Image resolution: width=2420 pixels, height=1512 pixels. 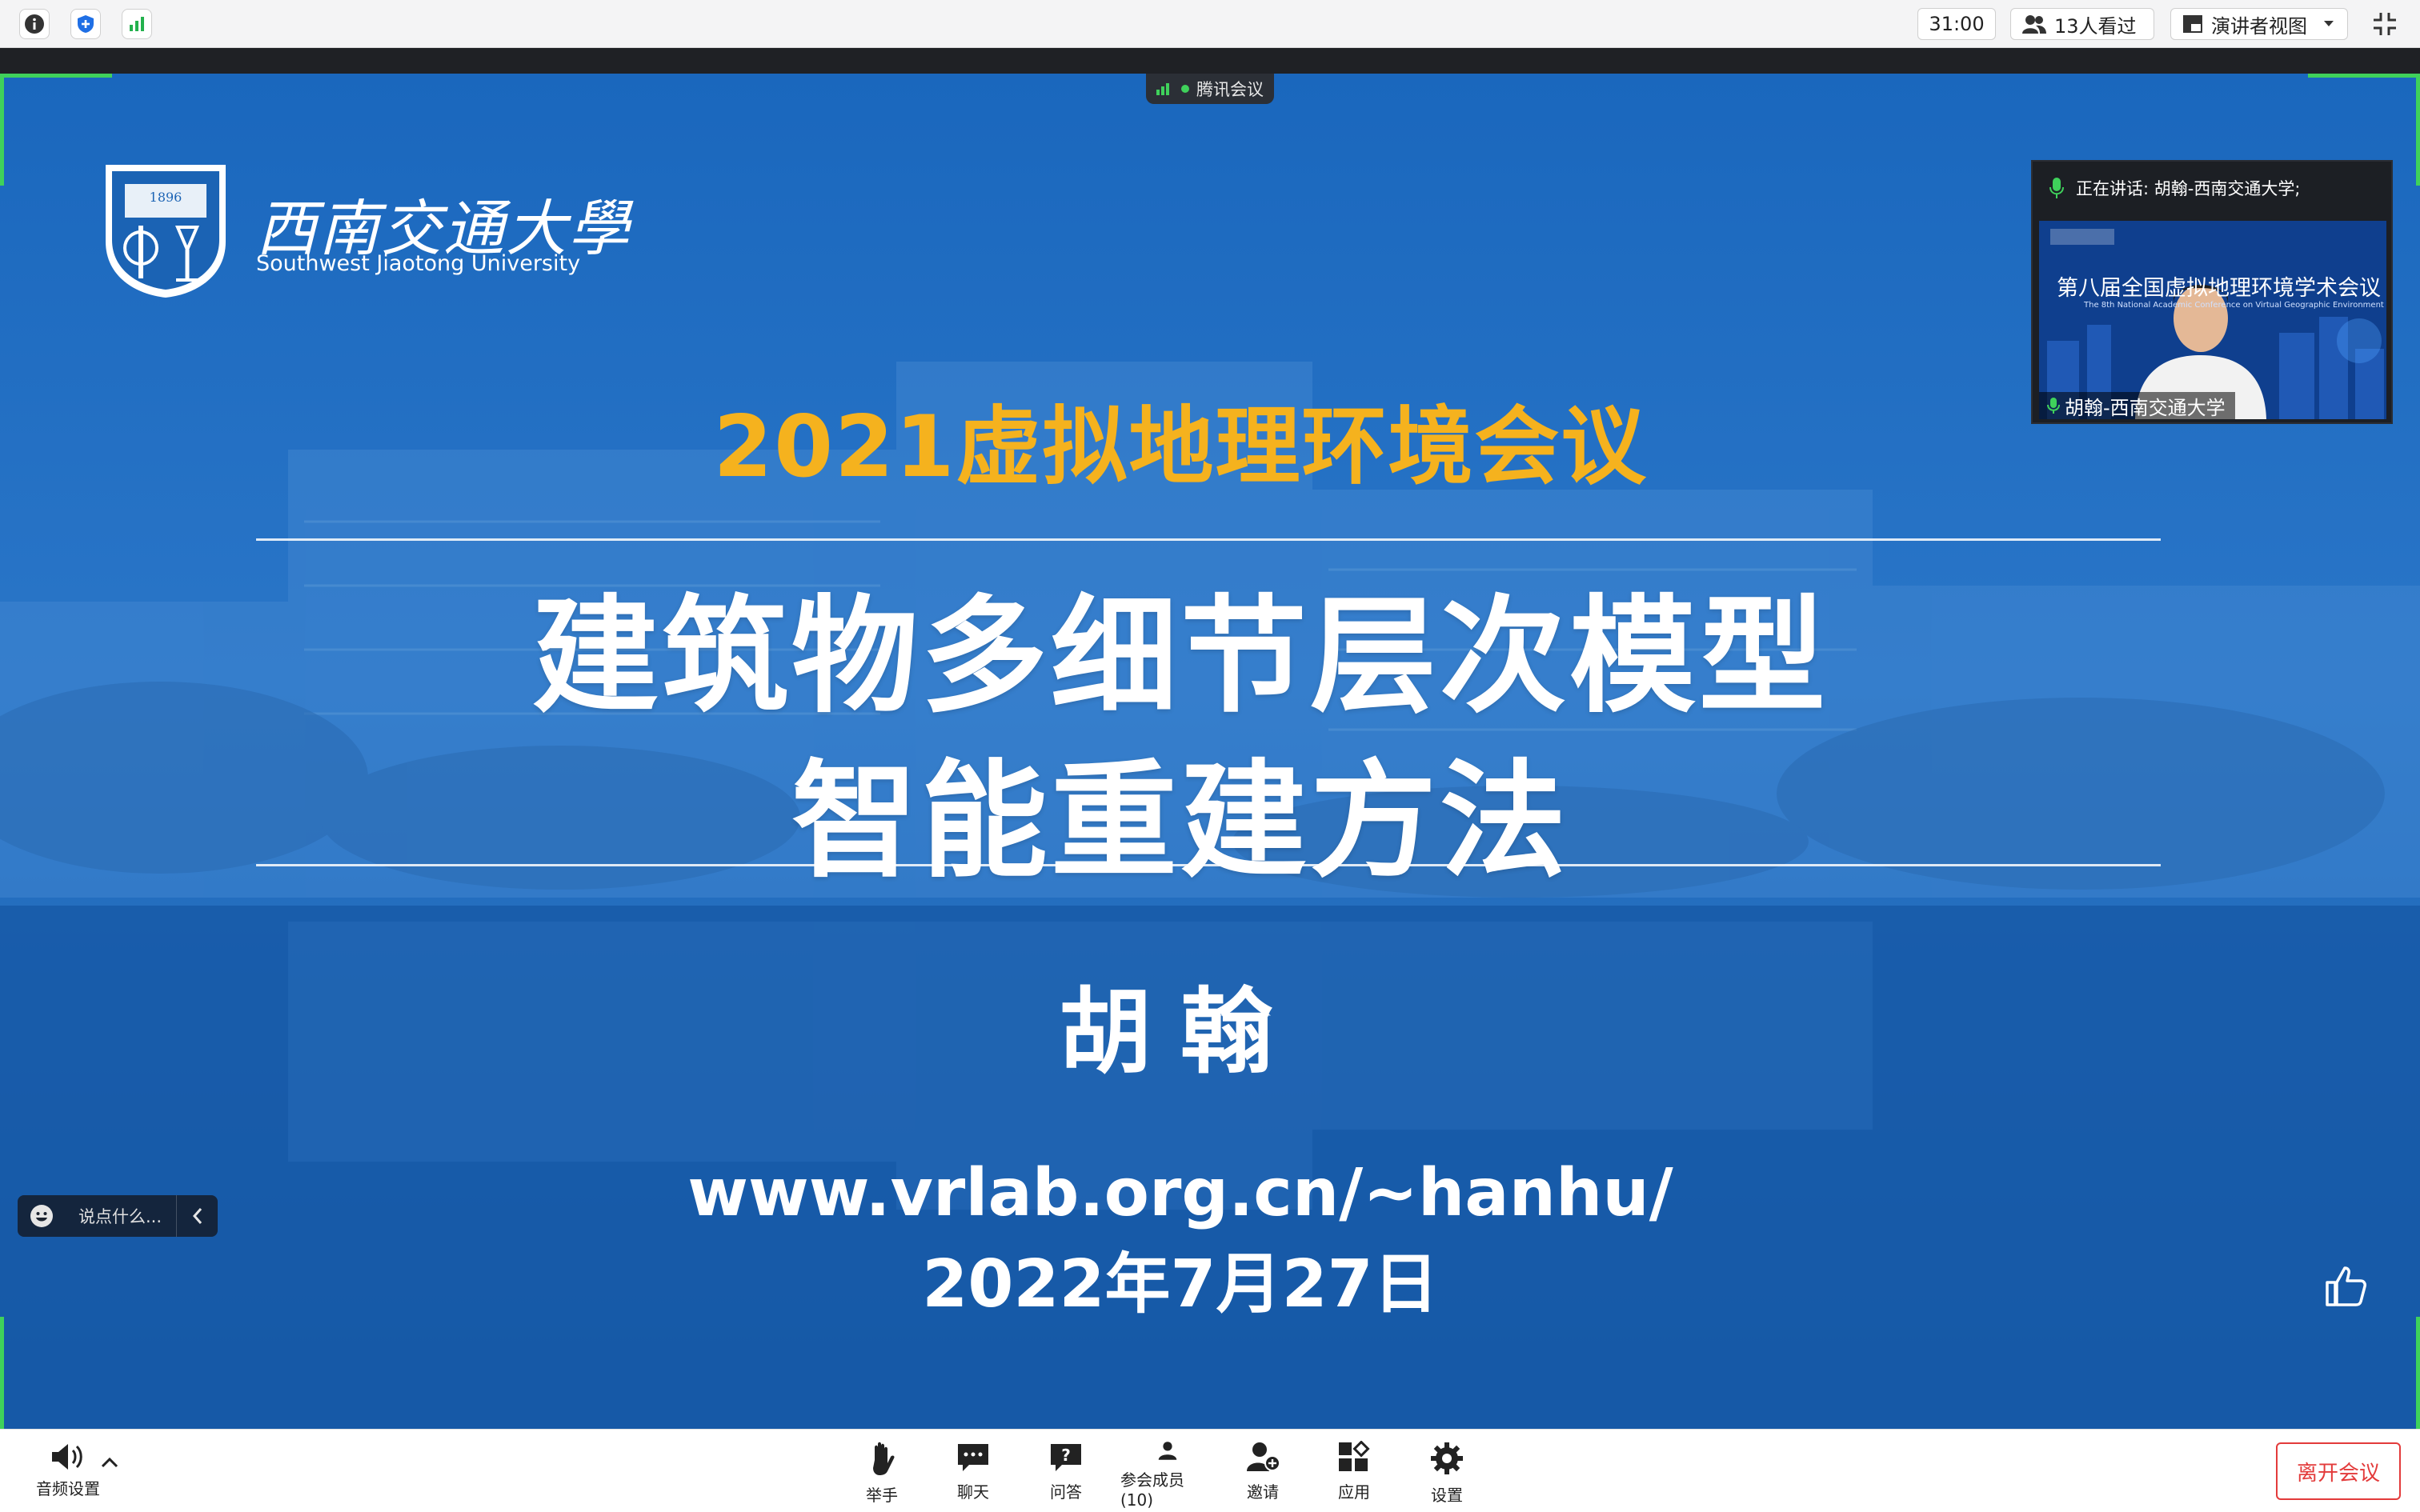 What do you see at coordinates (1263, 1456) in the screenshot?
I see `invite-icon` at bounding box center [1263, 1456].